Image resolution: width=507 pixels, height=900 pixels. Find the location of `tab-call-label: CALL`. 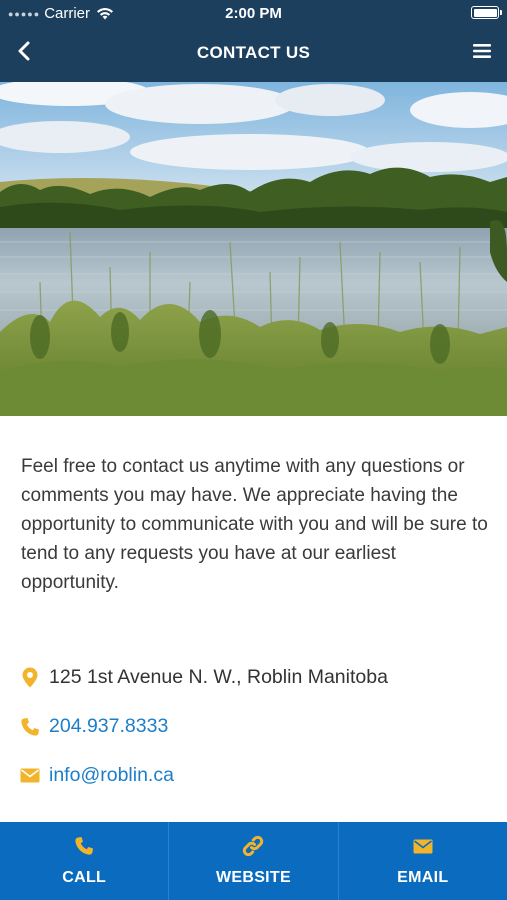

tab-call-label: CALL is located at coordinates (84, 877).